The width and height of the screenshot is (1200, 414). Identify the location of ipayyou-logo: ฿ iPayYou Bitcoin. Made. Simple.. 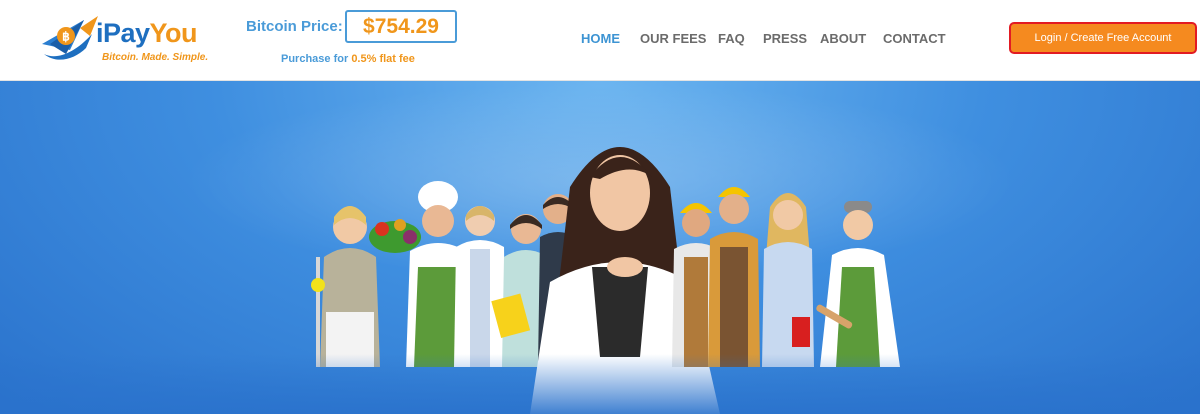
(124, 41).